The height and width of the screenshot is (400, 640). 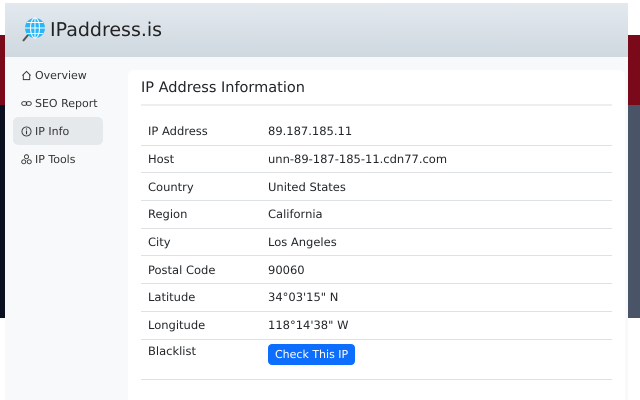 What do you see at coordinates (58, 103) in the screenshot?
I see `sidebar-item: SEO Report` at bounding box center [58, 103].